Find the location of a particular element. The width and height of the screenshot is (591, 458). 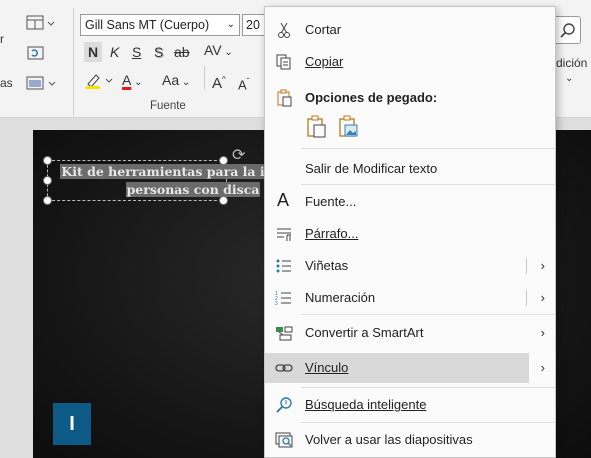

ribbon-group-divider is located at coordinates (73, 62).